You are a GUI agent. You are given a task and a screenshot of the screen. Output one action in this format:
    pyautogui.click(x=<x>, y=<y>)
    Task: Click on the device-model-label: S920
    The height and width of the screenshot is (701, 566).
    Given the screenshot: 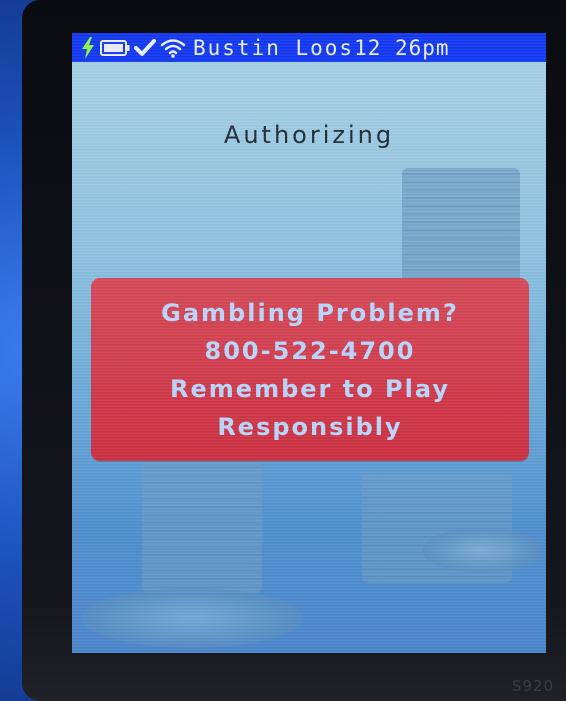 What is the action you would take?
    pyautogui.click(x=532, y=686)
    